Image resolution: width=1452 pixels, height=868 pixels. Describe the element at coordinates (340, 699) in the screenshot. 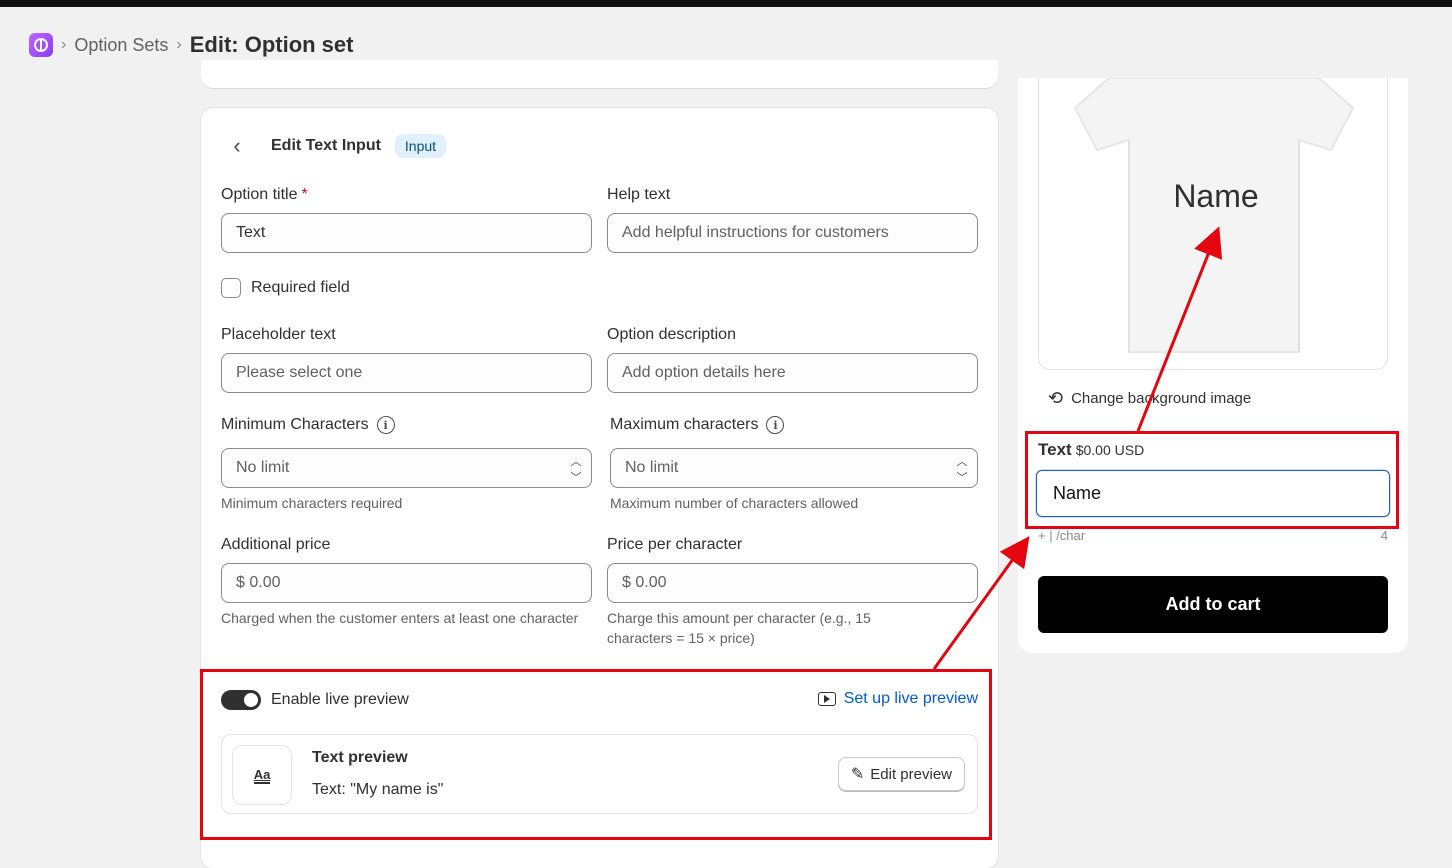

I see `live-preview-toggle-label: Enable live preview` at that location.